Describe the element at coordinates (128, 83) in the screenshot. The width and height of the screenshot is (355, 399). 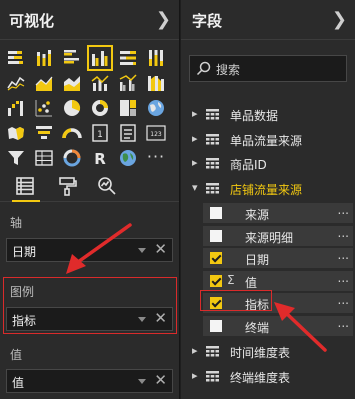
I see `line-clustered-column-icon` at that location.